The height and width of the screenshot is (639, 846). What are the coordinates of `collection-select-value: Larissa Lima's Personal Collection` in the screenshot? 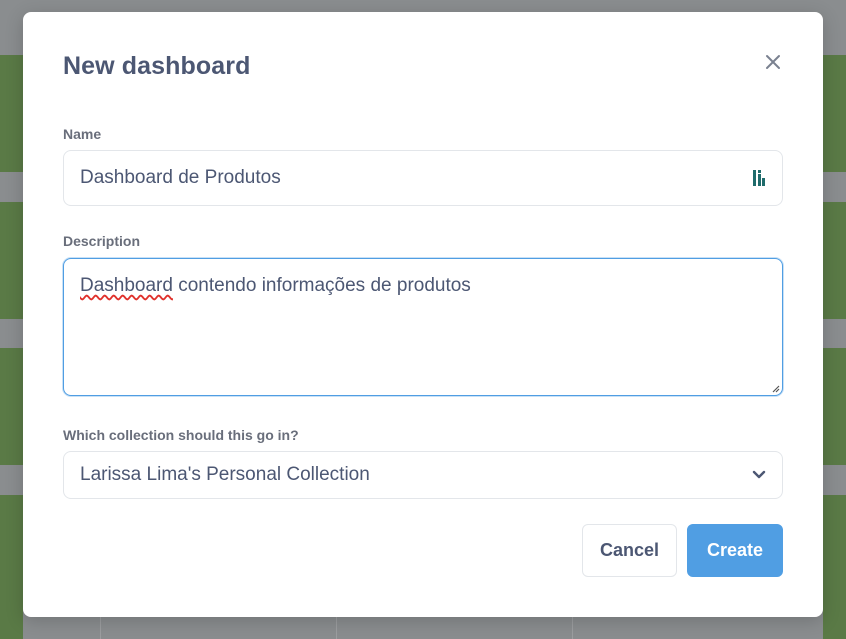 It's located at (225, 474).